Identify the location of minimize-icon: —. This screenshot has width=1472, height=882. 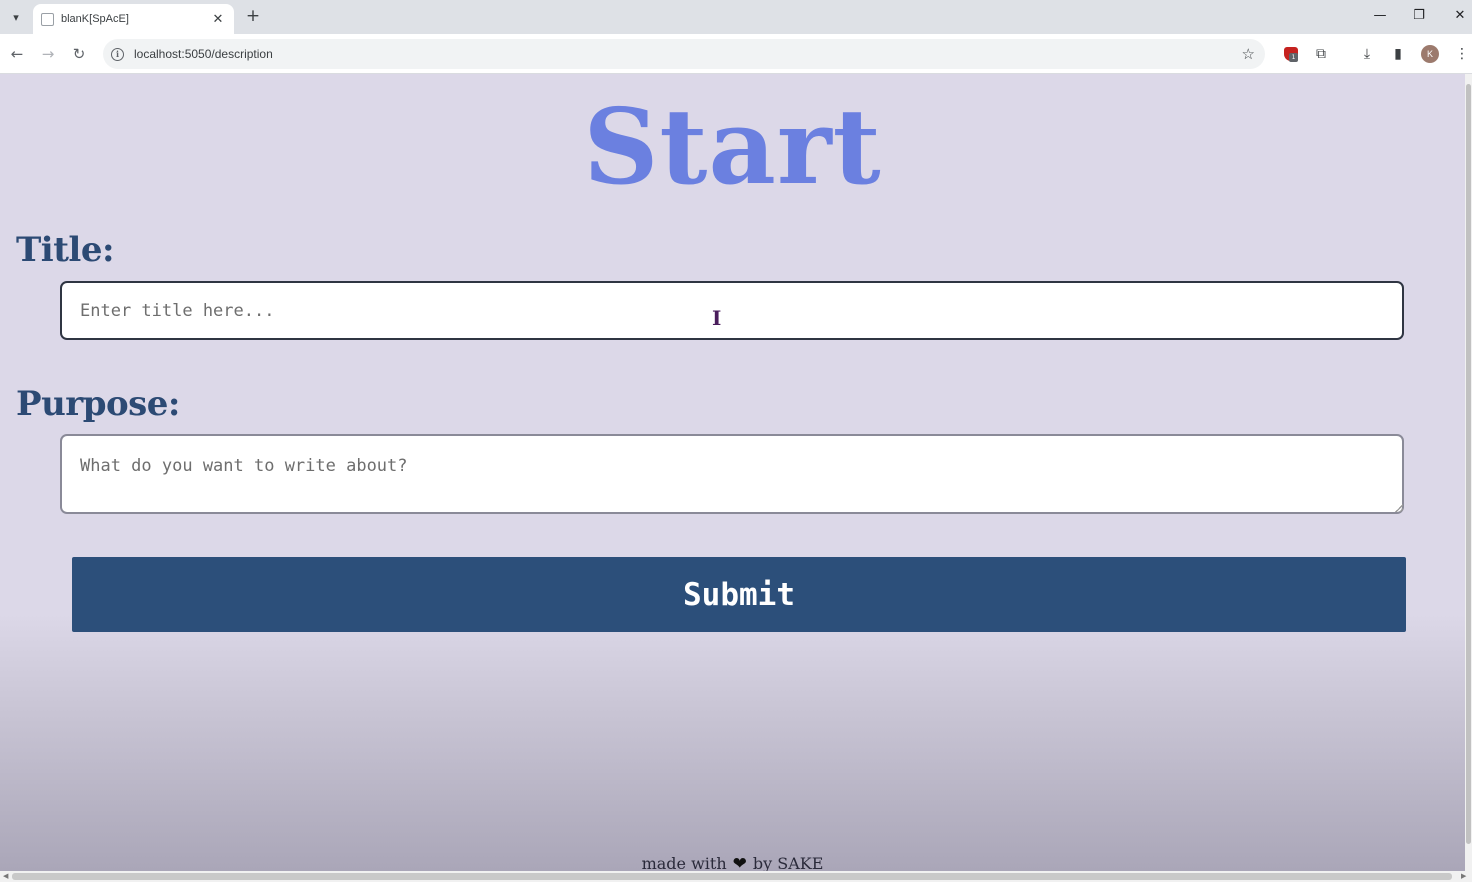
(1380, 16).